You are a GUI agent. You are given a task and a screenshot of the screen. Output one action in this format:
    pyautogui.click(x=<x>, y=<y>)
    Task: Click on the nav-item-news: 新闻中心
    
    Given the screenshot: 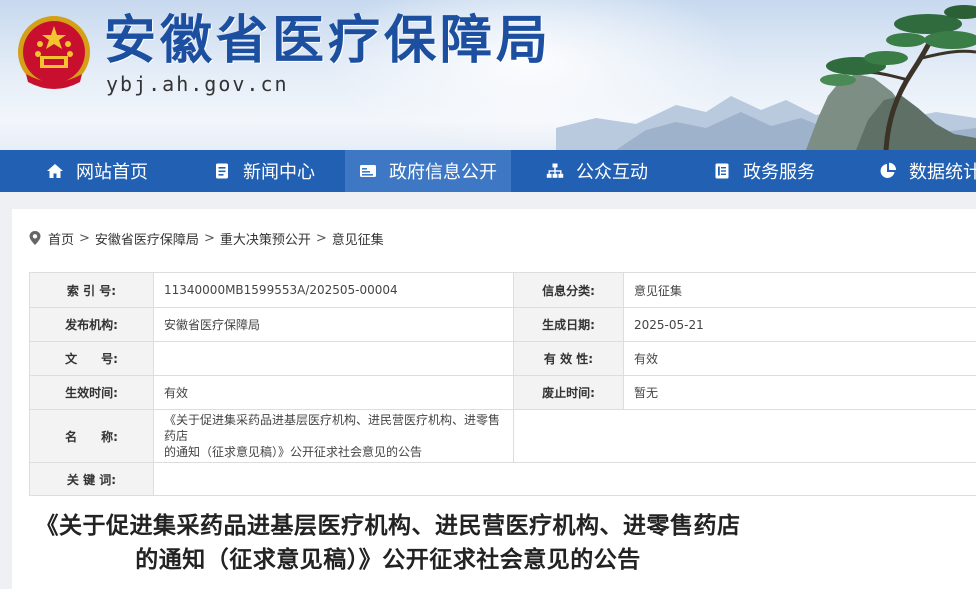 What is the action you would take?
    pyautogui.click(x=264, y=171)
    